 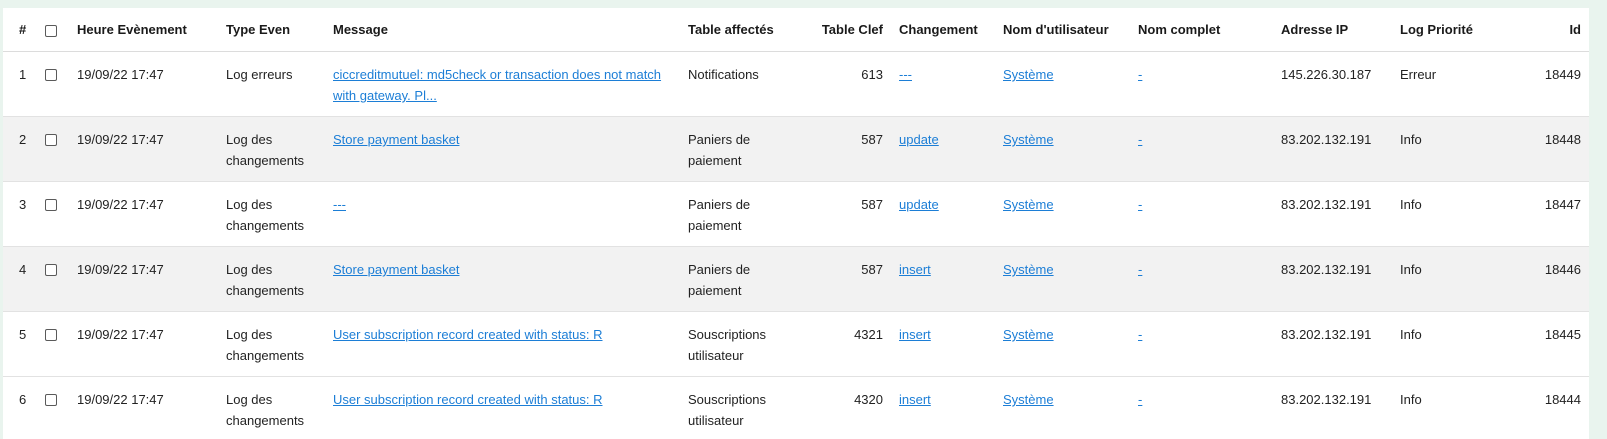 What do you see at coordinates (905, 74) in the screenshot?
I see `row-change-link: ---` at bounding box center [905, 74].